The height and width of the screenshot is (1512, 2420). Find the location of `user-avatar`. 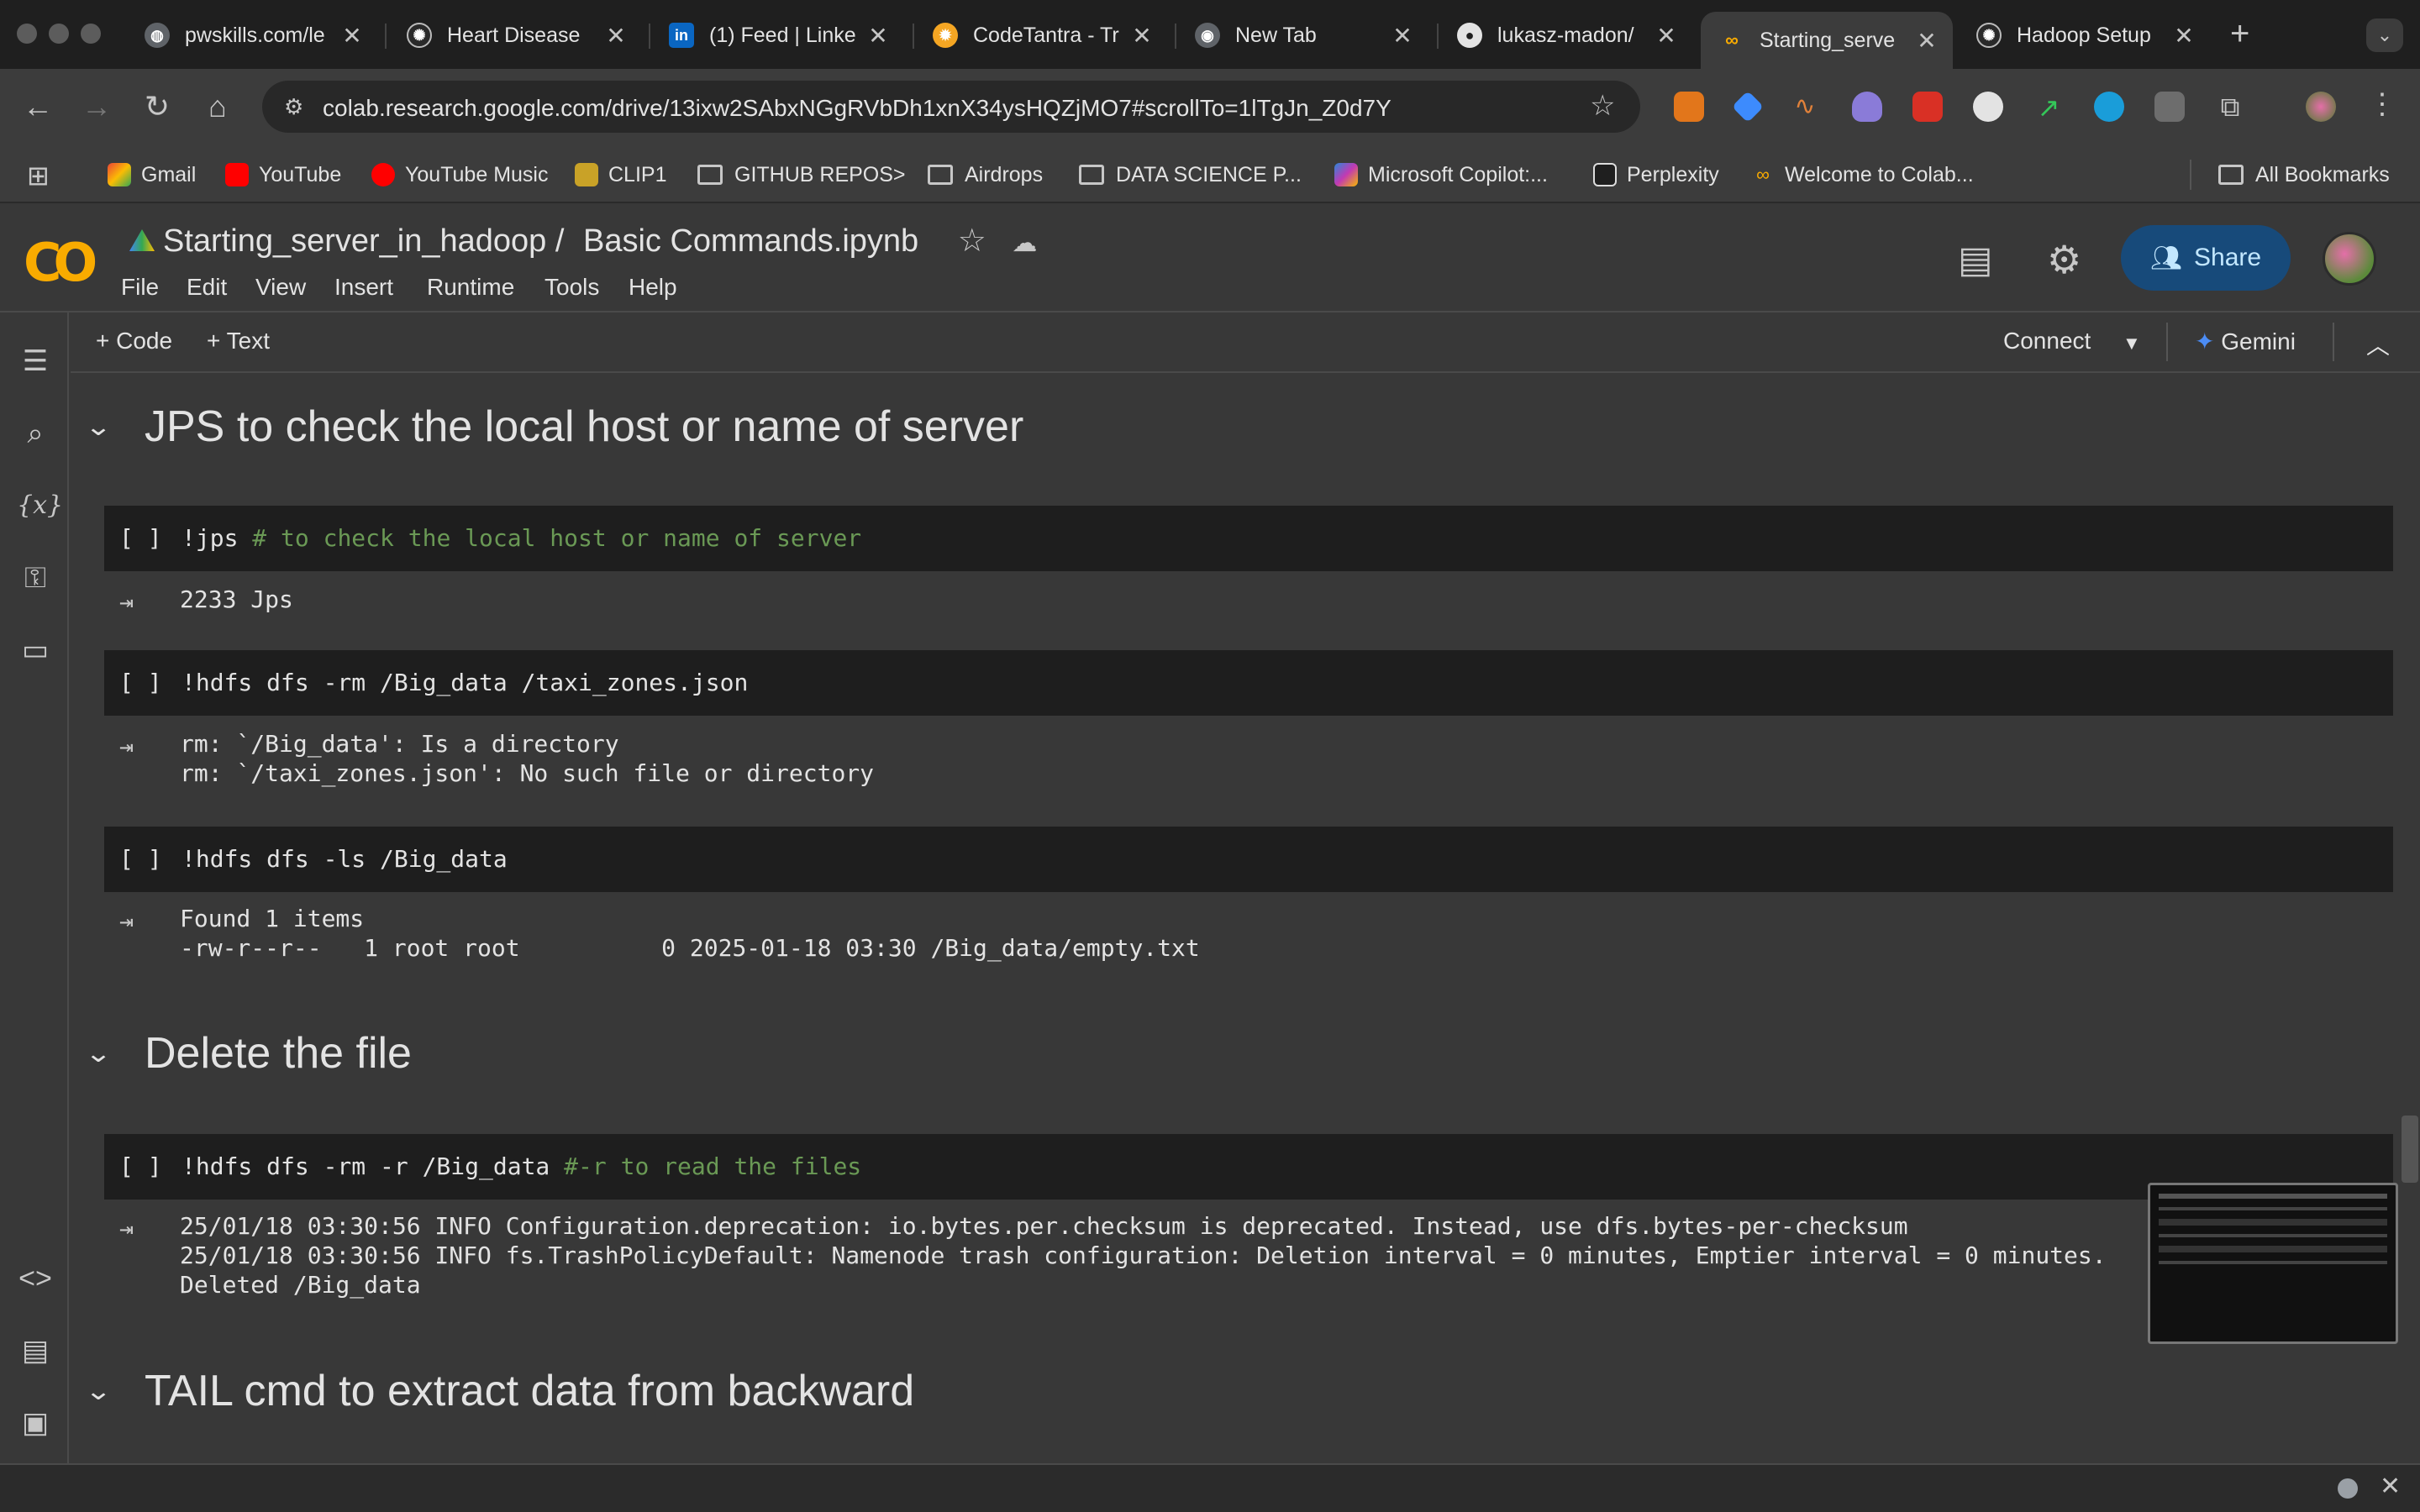

user-avatar is located at coordinates (2349, 259).